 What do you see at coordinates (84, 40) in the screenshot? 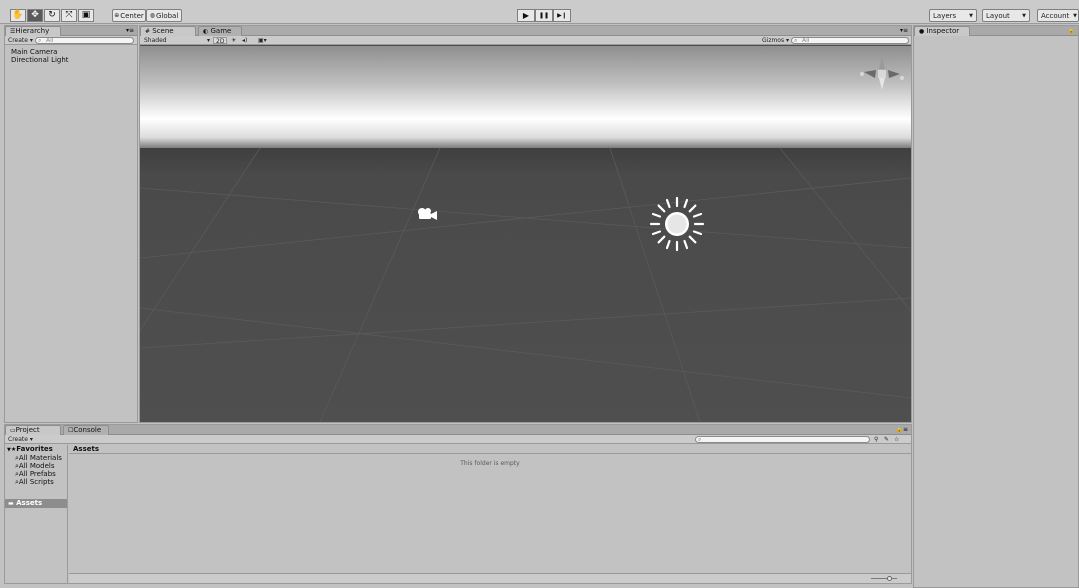
I see `hierarchy-search-input: ⌕ All` at bounding box center [84, 40].